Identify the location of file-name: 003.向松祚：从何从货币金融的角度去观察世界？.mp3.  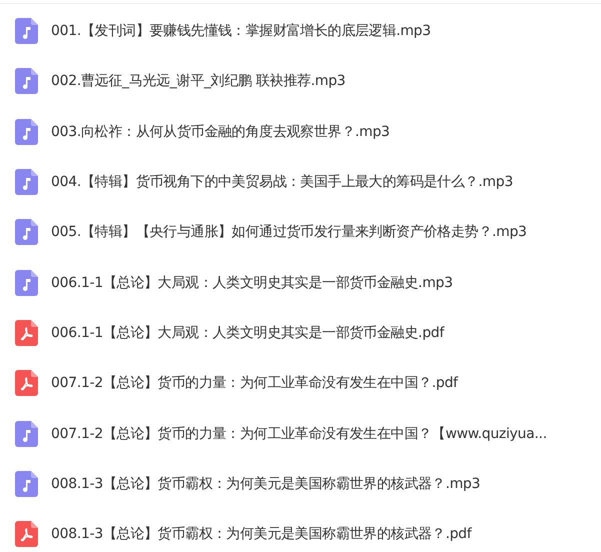
(220, 131).